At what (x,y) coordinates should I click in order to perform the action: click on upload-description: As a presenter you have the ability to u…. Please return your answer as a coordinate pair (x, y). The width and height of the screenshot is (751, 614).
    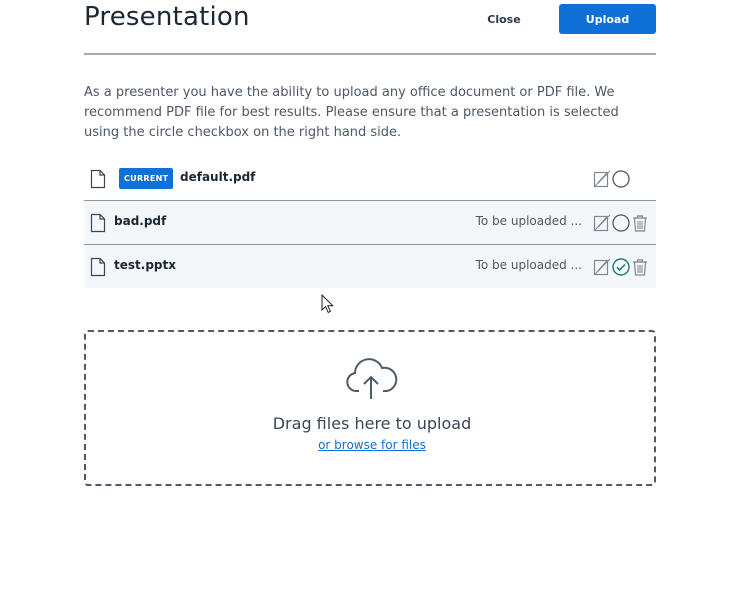
    Looking at the image, I should click on (351, 112).